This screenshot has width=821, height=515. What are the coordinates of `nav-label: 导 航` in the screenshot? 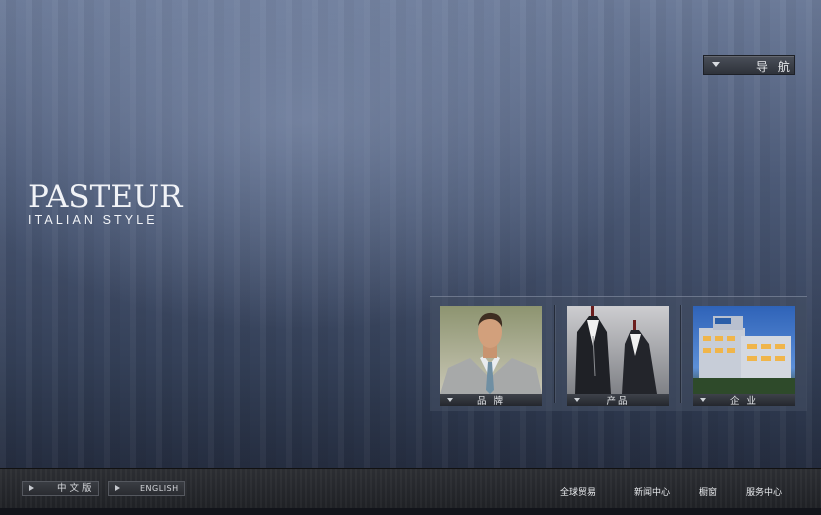 It's located at (774, 67).